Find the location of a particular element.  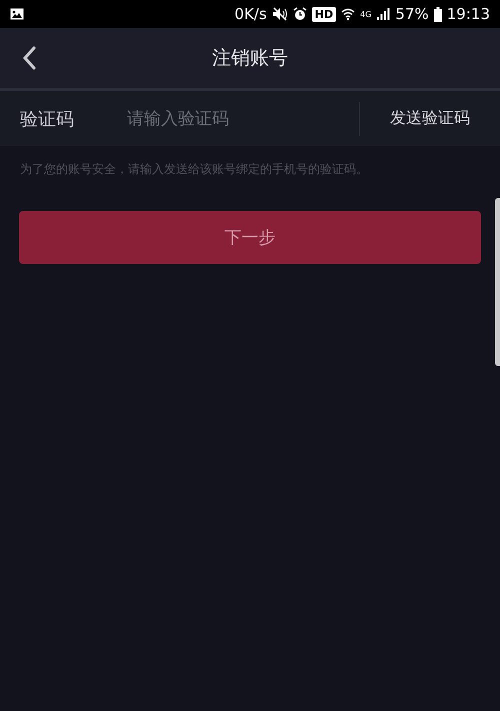

network-type: 4G is located at coordinates (366, 14).